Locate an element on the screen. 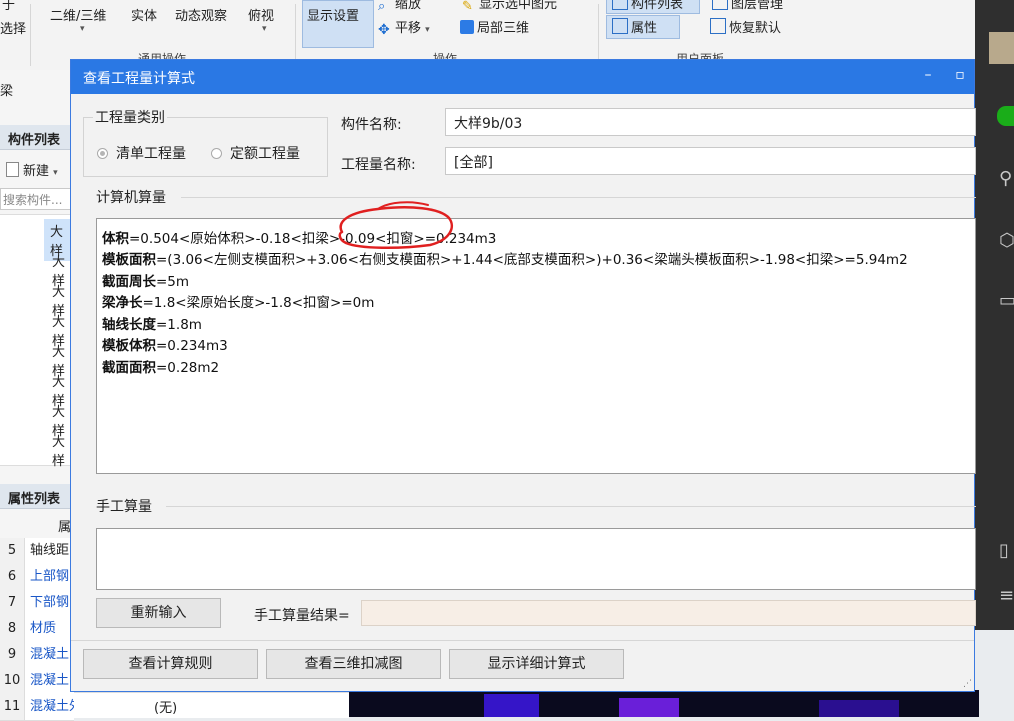 The image size is (1014, 721). row-number: 9 is located at coordinates (12, 655).